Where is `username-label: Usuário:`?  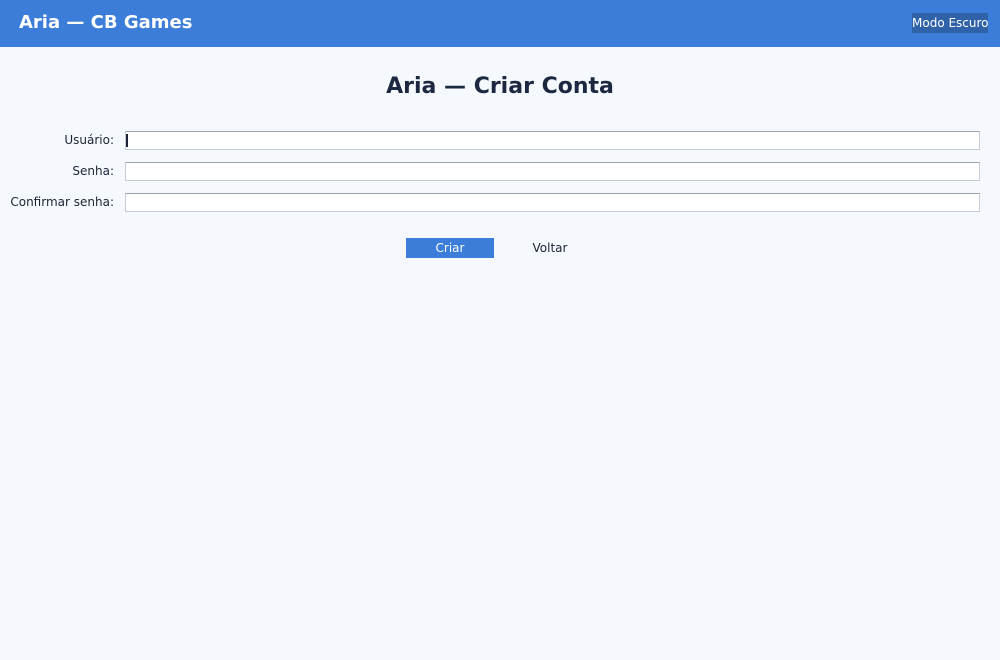
username-label: Usuário: is located at coordinates (89, 140).